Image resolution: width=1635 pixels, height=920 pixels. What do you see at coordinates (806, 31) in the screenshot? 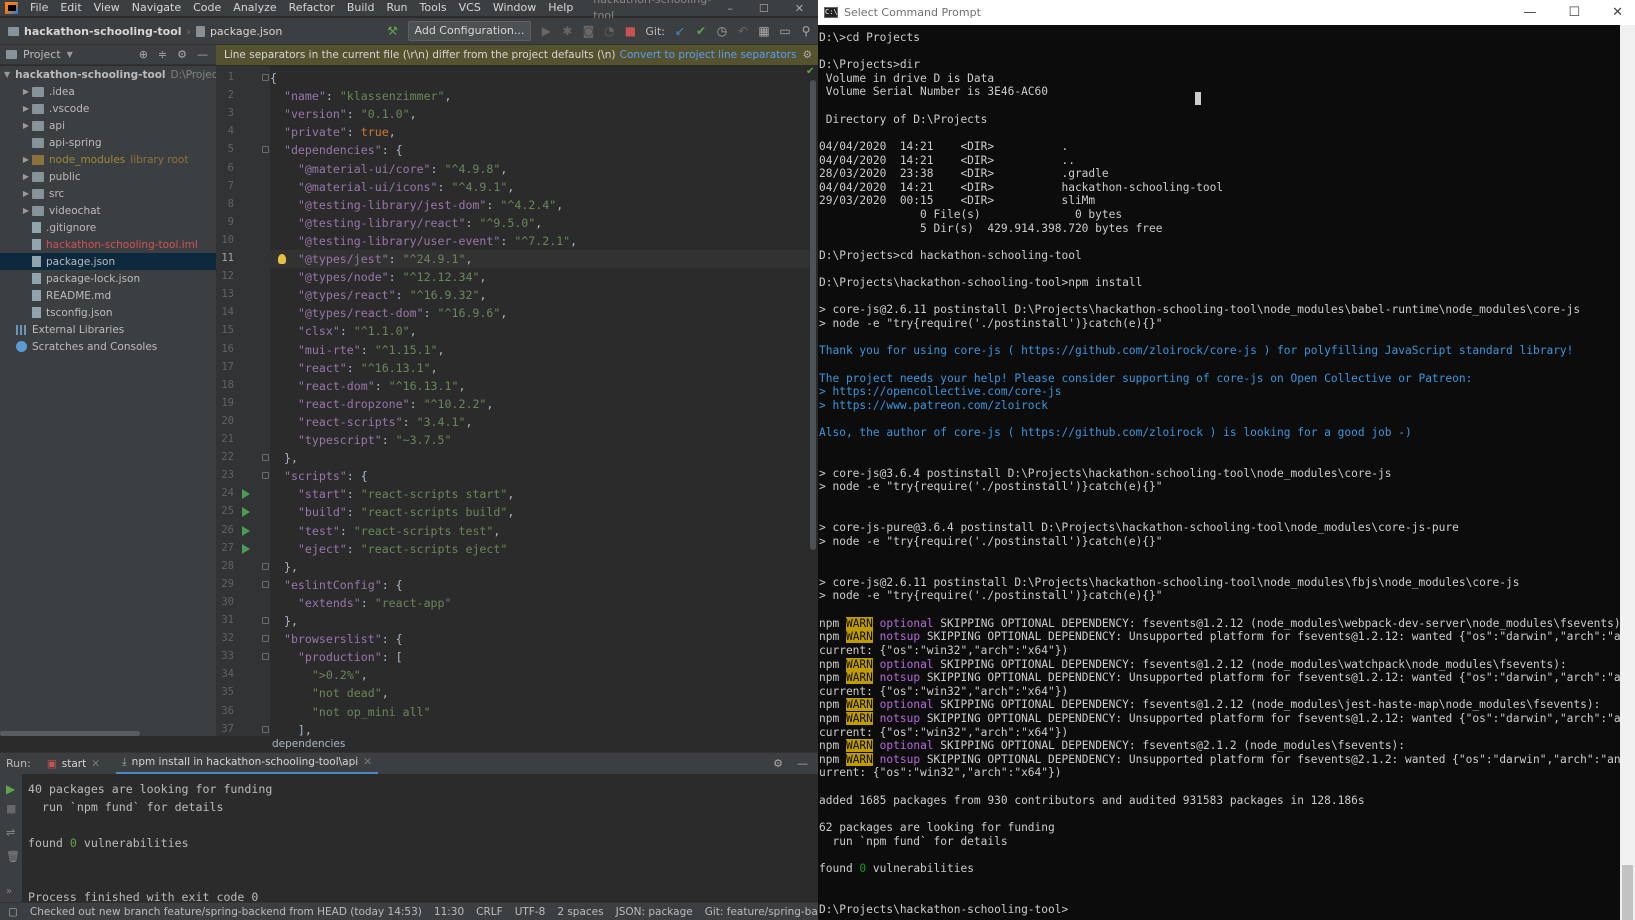
I see `search-icon: ⚲` at bounding box center [806, 31].